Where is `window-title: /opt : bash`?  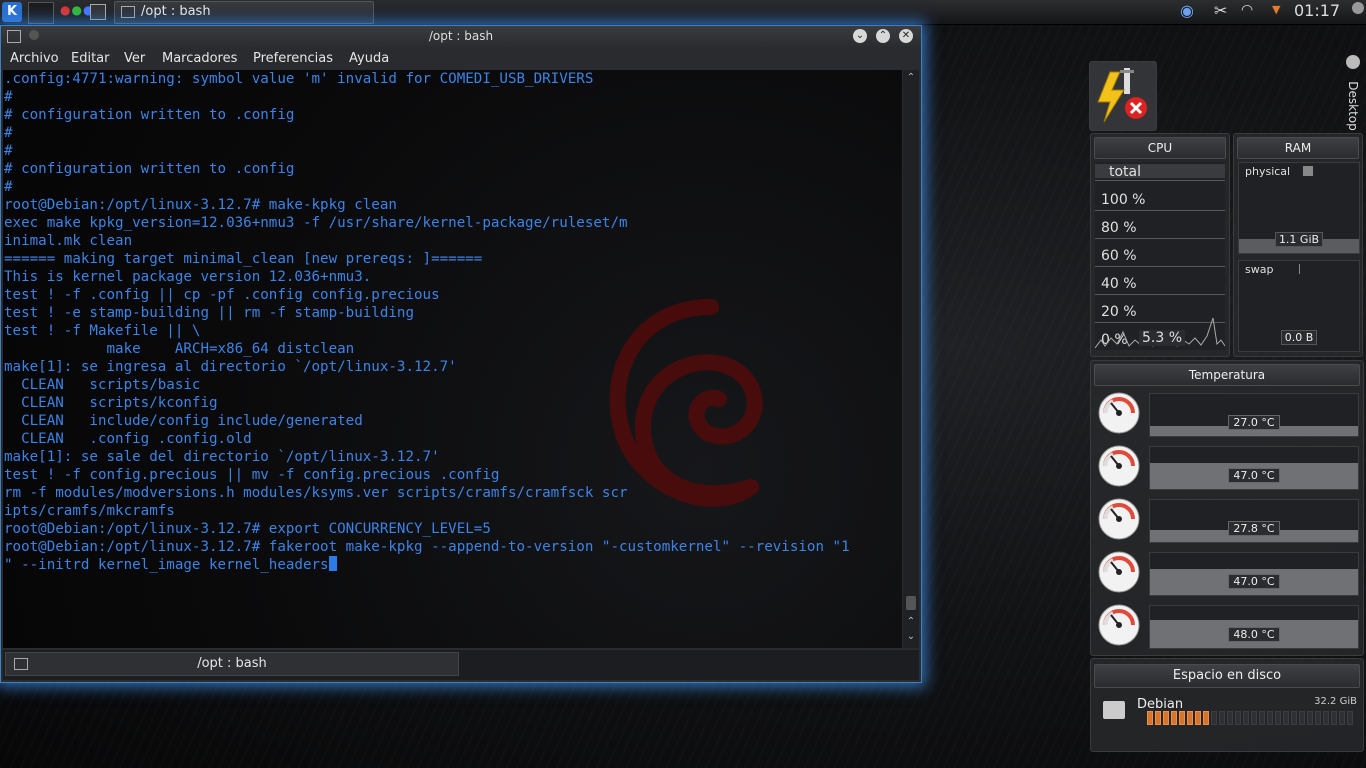 window-title: /opt : bash is located at coordinates (461, 36).